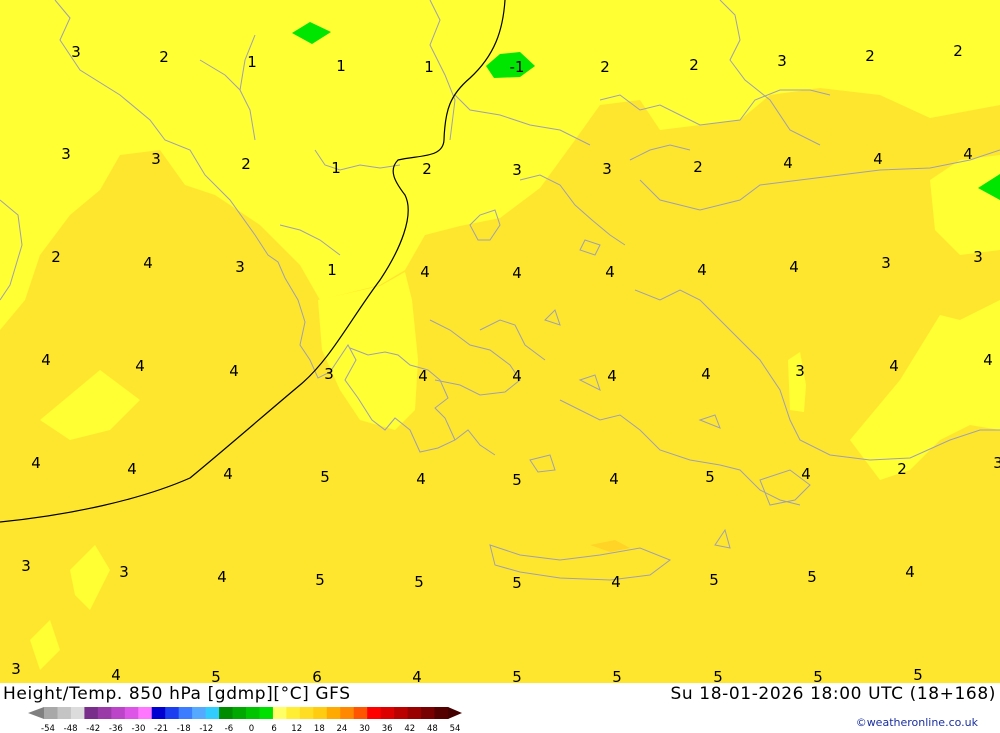 The image size is (1000, 733). I want to click on legend-tick-label: -30, so click(138, 728).